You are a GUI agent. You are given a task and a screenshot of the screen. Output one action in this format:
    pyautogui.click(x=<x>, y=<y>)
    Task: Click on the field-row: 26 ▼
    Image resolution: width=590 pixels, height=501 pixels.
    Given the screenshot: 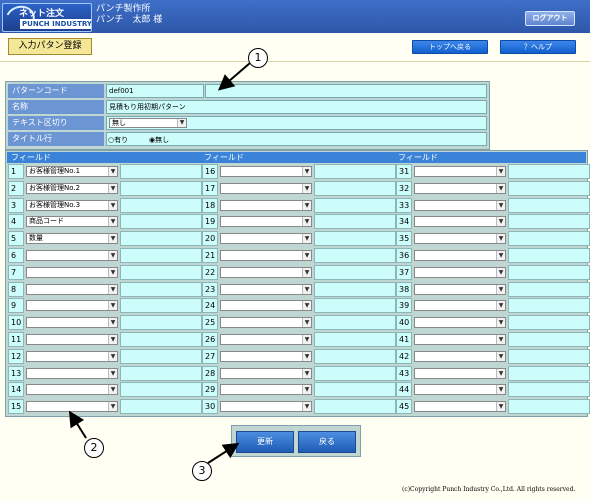 What is the action you would take?
    pyautogui.click(x=299, y=339)
    